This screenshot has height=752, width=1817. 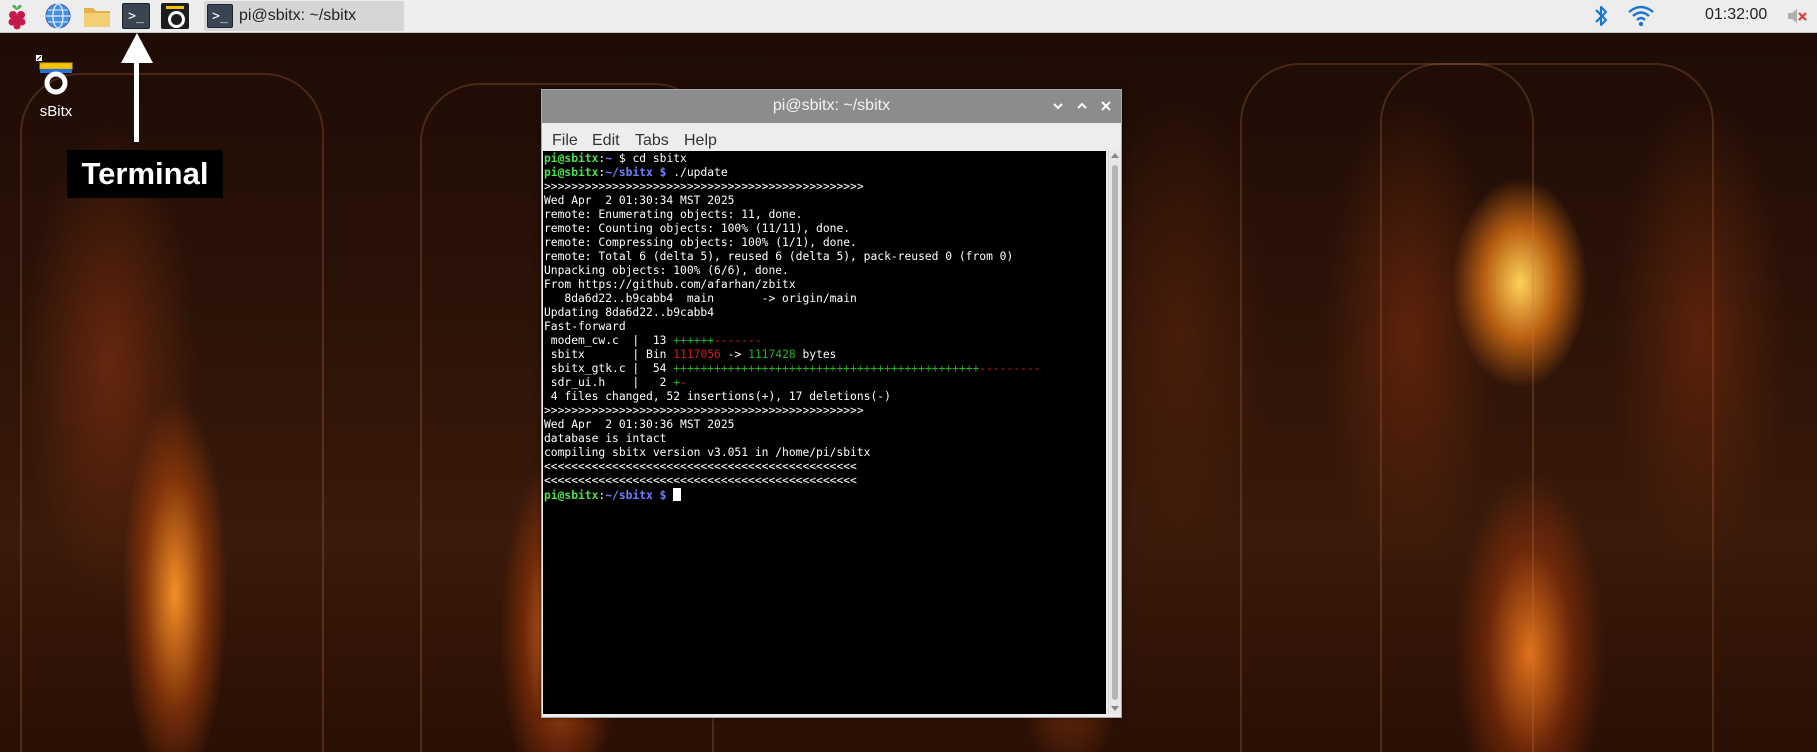 I want to click on raspberry-menu-icon, so click(x=17, y=16).